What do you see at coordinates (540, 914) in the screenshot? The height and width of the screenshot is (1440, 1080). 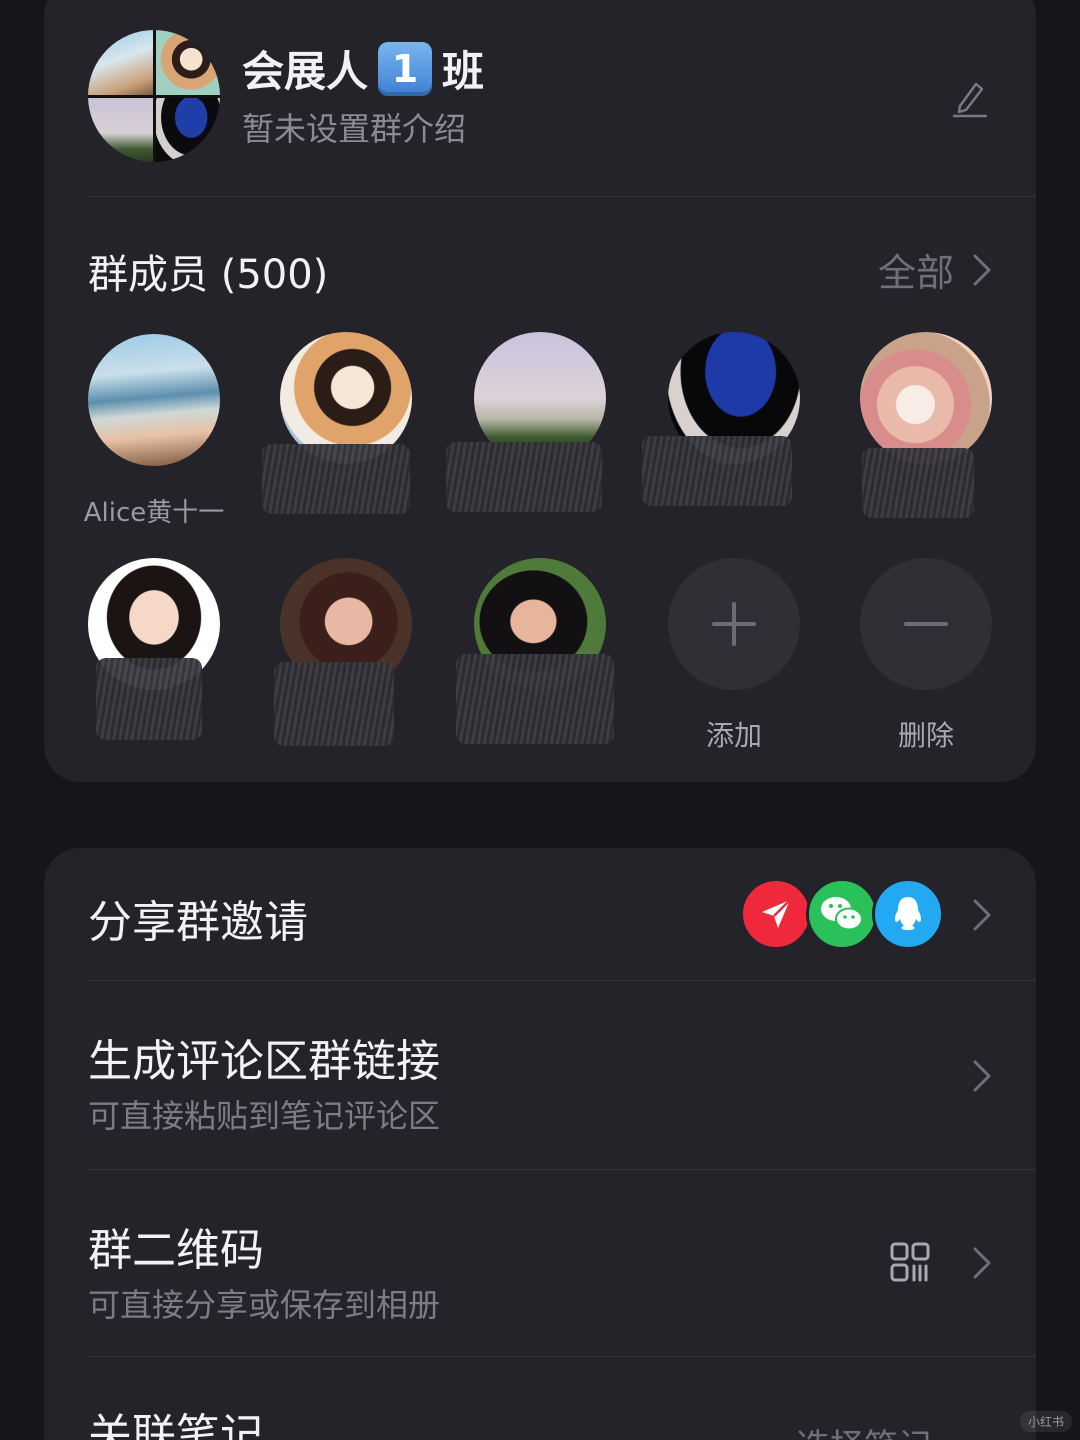 I see `share-invite-row: 分享群邀请` at bounding box center [540, 914].